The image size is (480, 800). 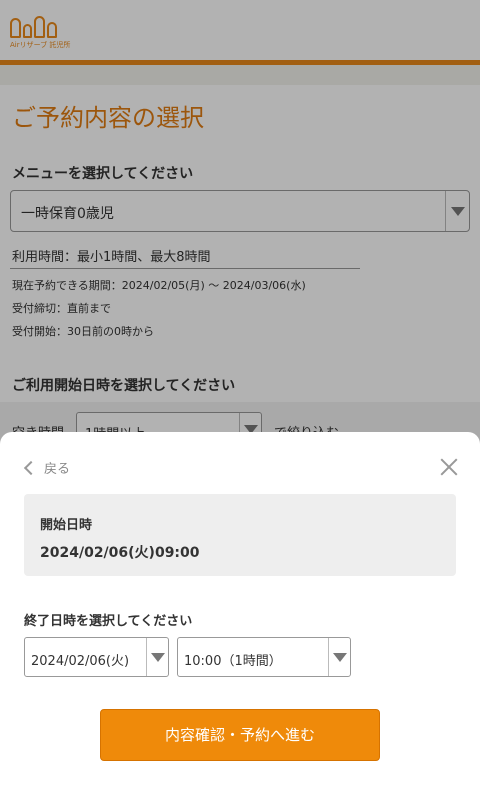 I want to click on close-icon, so click(x=449, y=467).